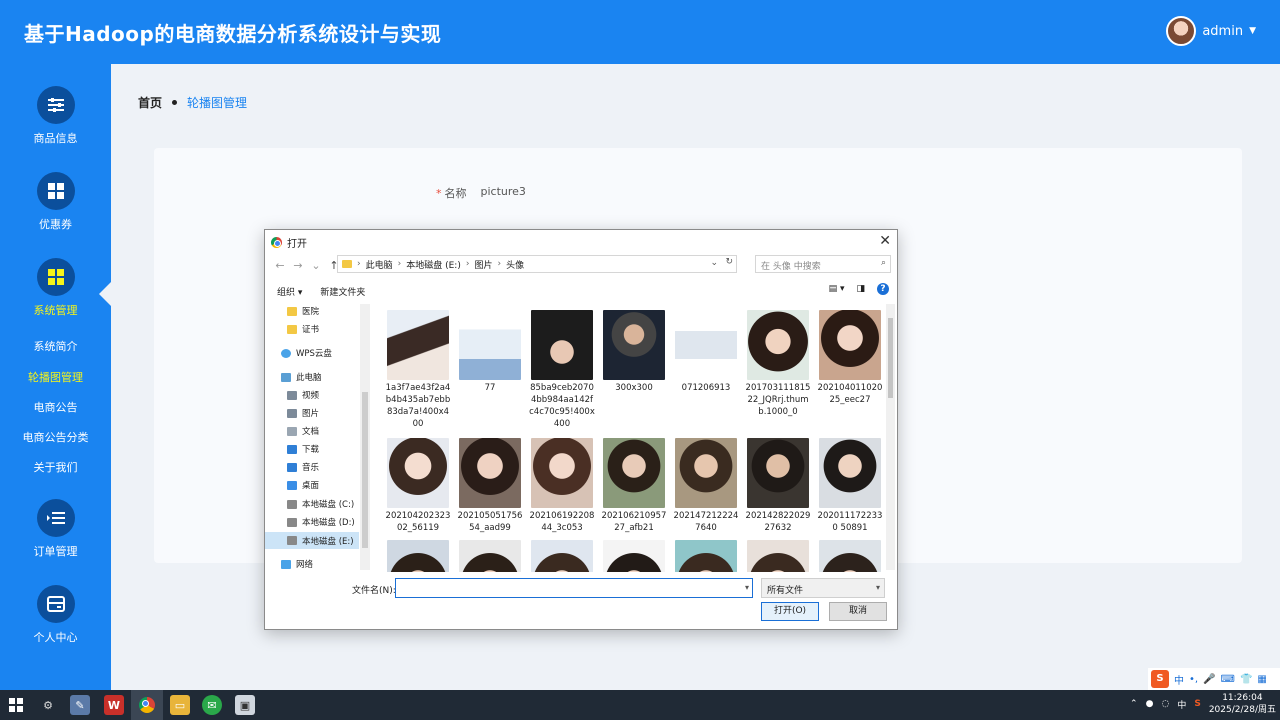  I want to click on name-label: * 名称, so click(451, 193).